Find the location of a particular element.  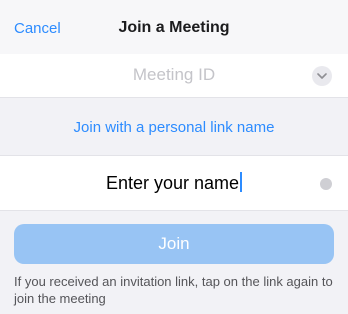

page-title: Join a Meeting is located at coordinates (174, 27).